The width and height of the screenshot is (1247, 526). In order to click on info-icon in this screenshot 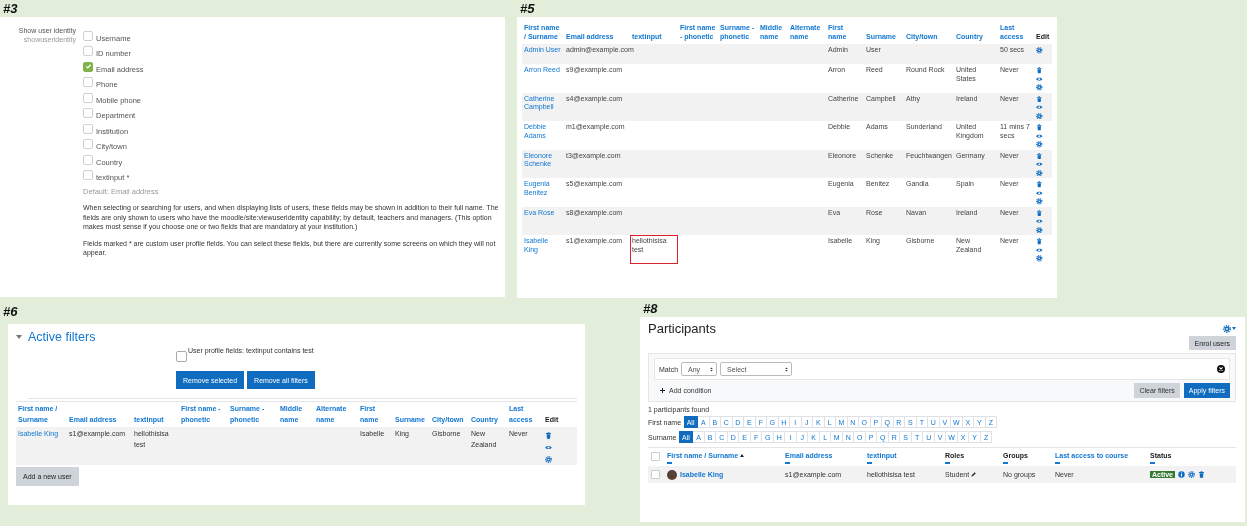, I will do `click(1181, 474)`.